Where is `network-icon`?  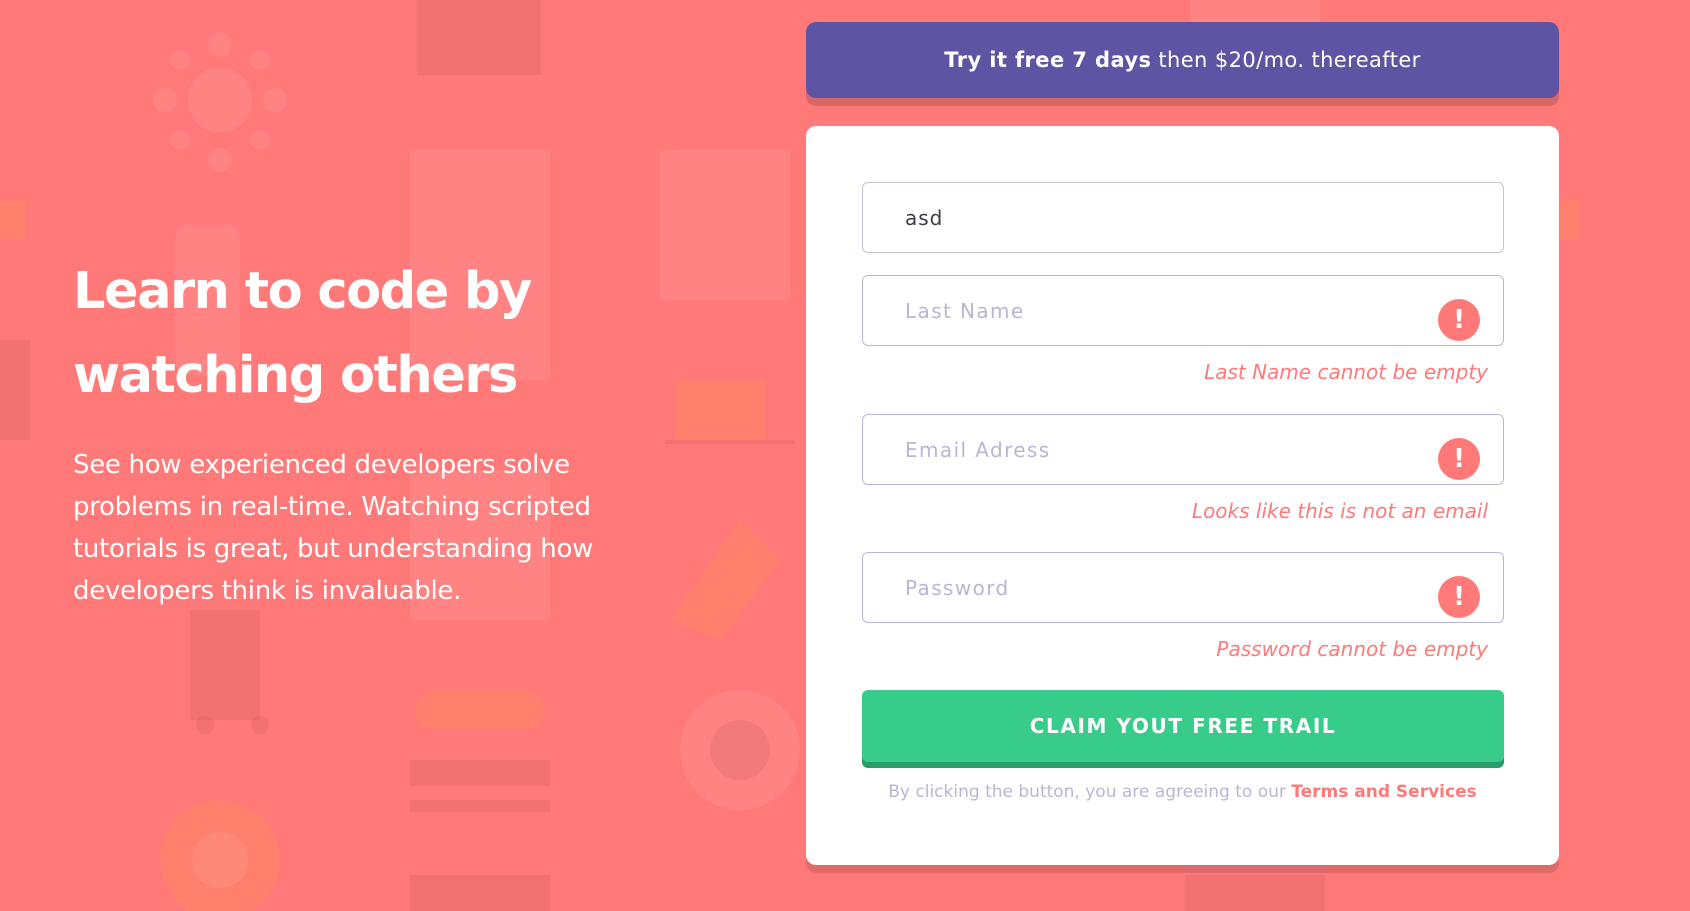 network-icon is located at coordinates (220, 102).